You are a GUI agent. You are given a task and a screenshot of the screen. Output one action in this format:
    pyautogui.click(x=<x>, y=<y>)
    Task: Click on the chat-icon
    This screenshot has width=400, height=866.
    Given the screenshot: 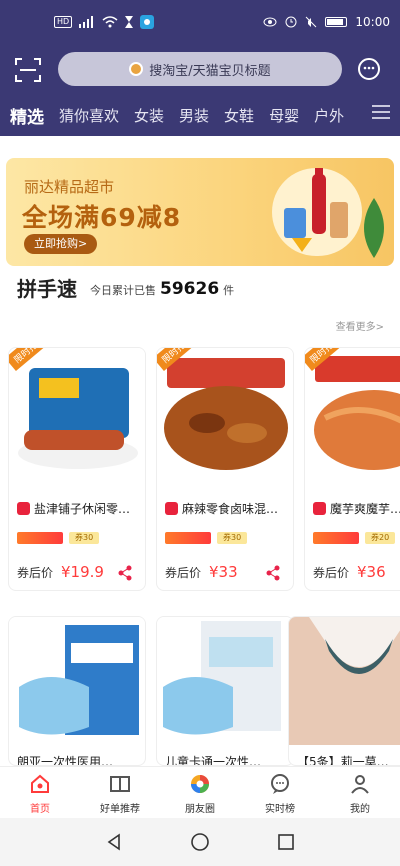 What is the action you would take?
    pyautogui.click(x=280, y=784)
    